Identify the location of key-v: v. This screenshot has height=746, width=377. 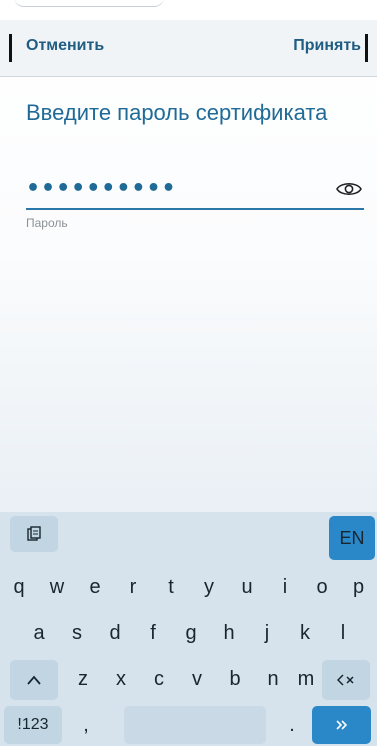
(197, 679).